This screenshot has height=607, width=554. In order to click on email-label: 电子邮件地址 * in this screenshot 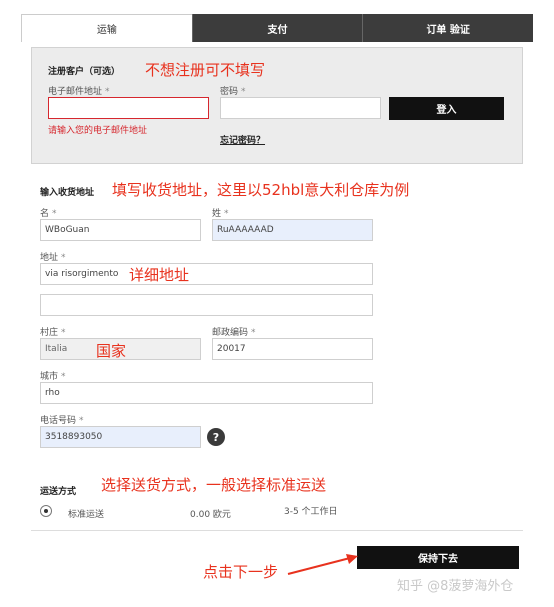, I will do `click(79, 92)`.